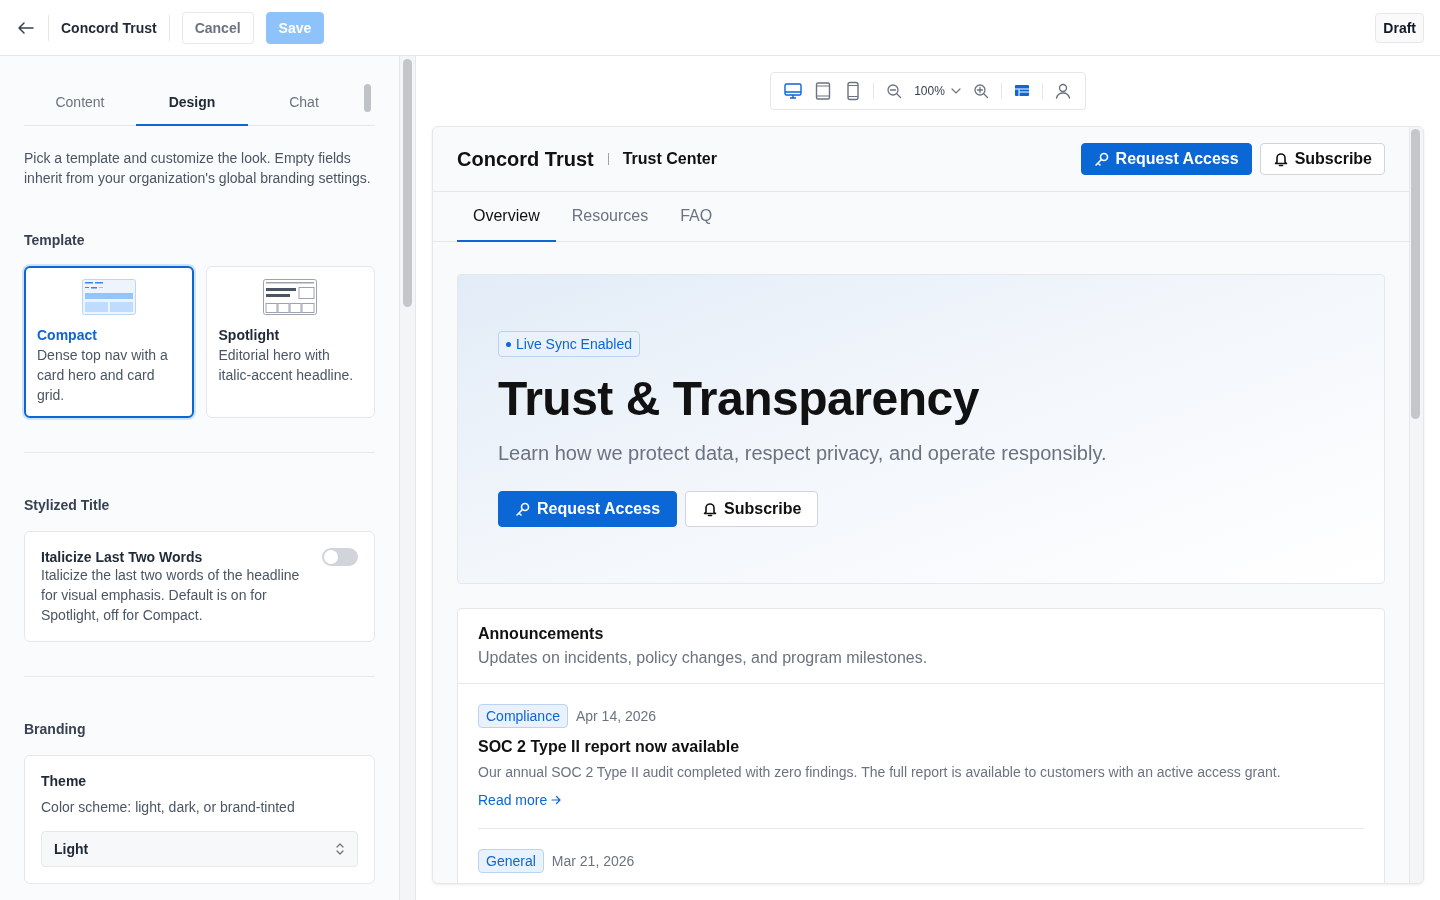 Image resolution: width=1440 pixels, height=900 pixels. Describe the element at coordinates (290, 342) in the screenshot. I see `template-card: Spotlight Editorial hero with italic-accent headline.` at that location.